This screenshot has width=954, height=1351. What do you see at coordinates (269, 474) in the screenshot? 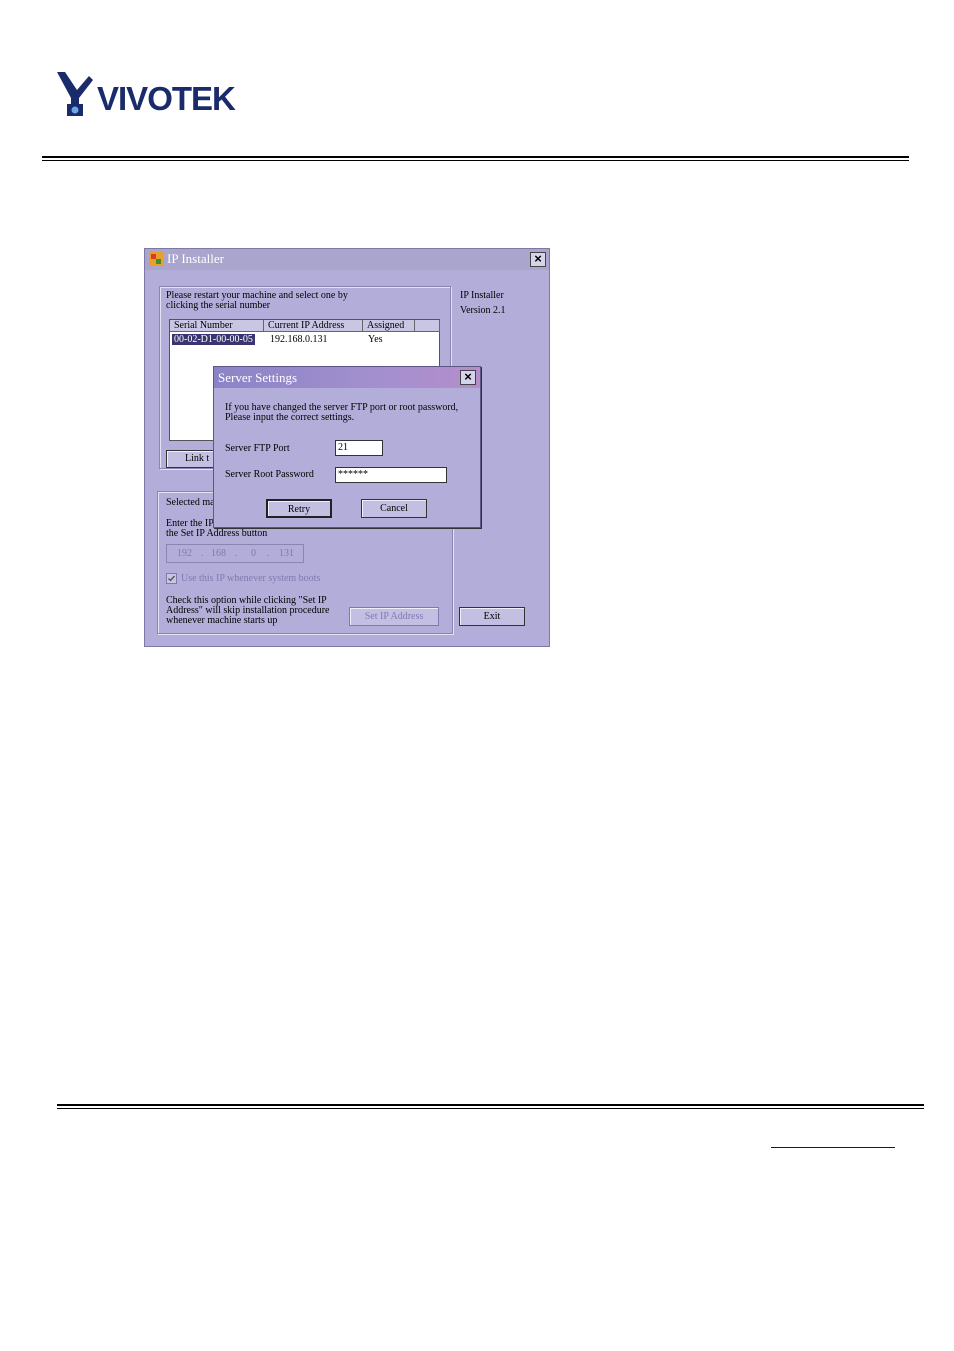
I see `password-label: Server Root Password` at bounding box center [269, 474].